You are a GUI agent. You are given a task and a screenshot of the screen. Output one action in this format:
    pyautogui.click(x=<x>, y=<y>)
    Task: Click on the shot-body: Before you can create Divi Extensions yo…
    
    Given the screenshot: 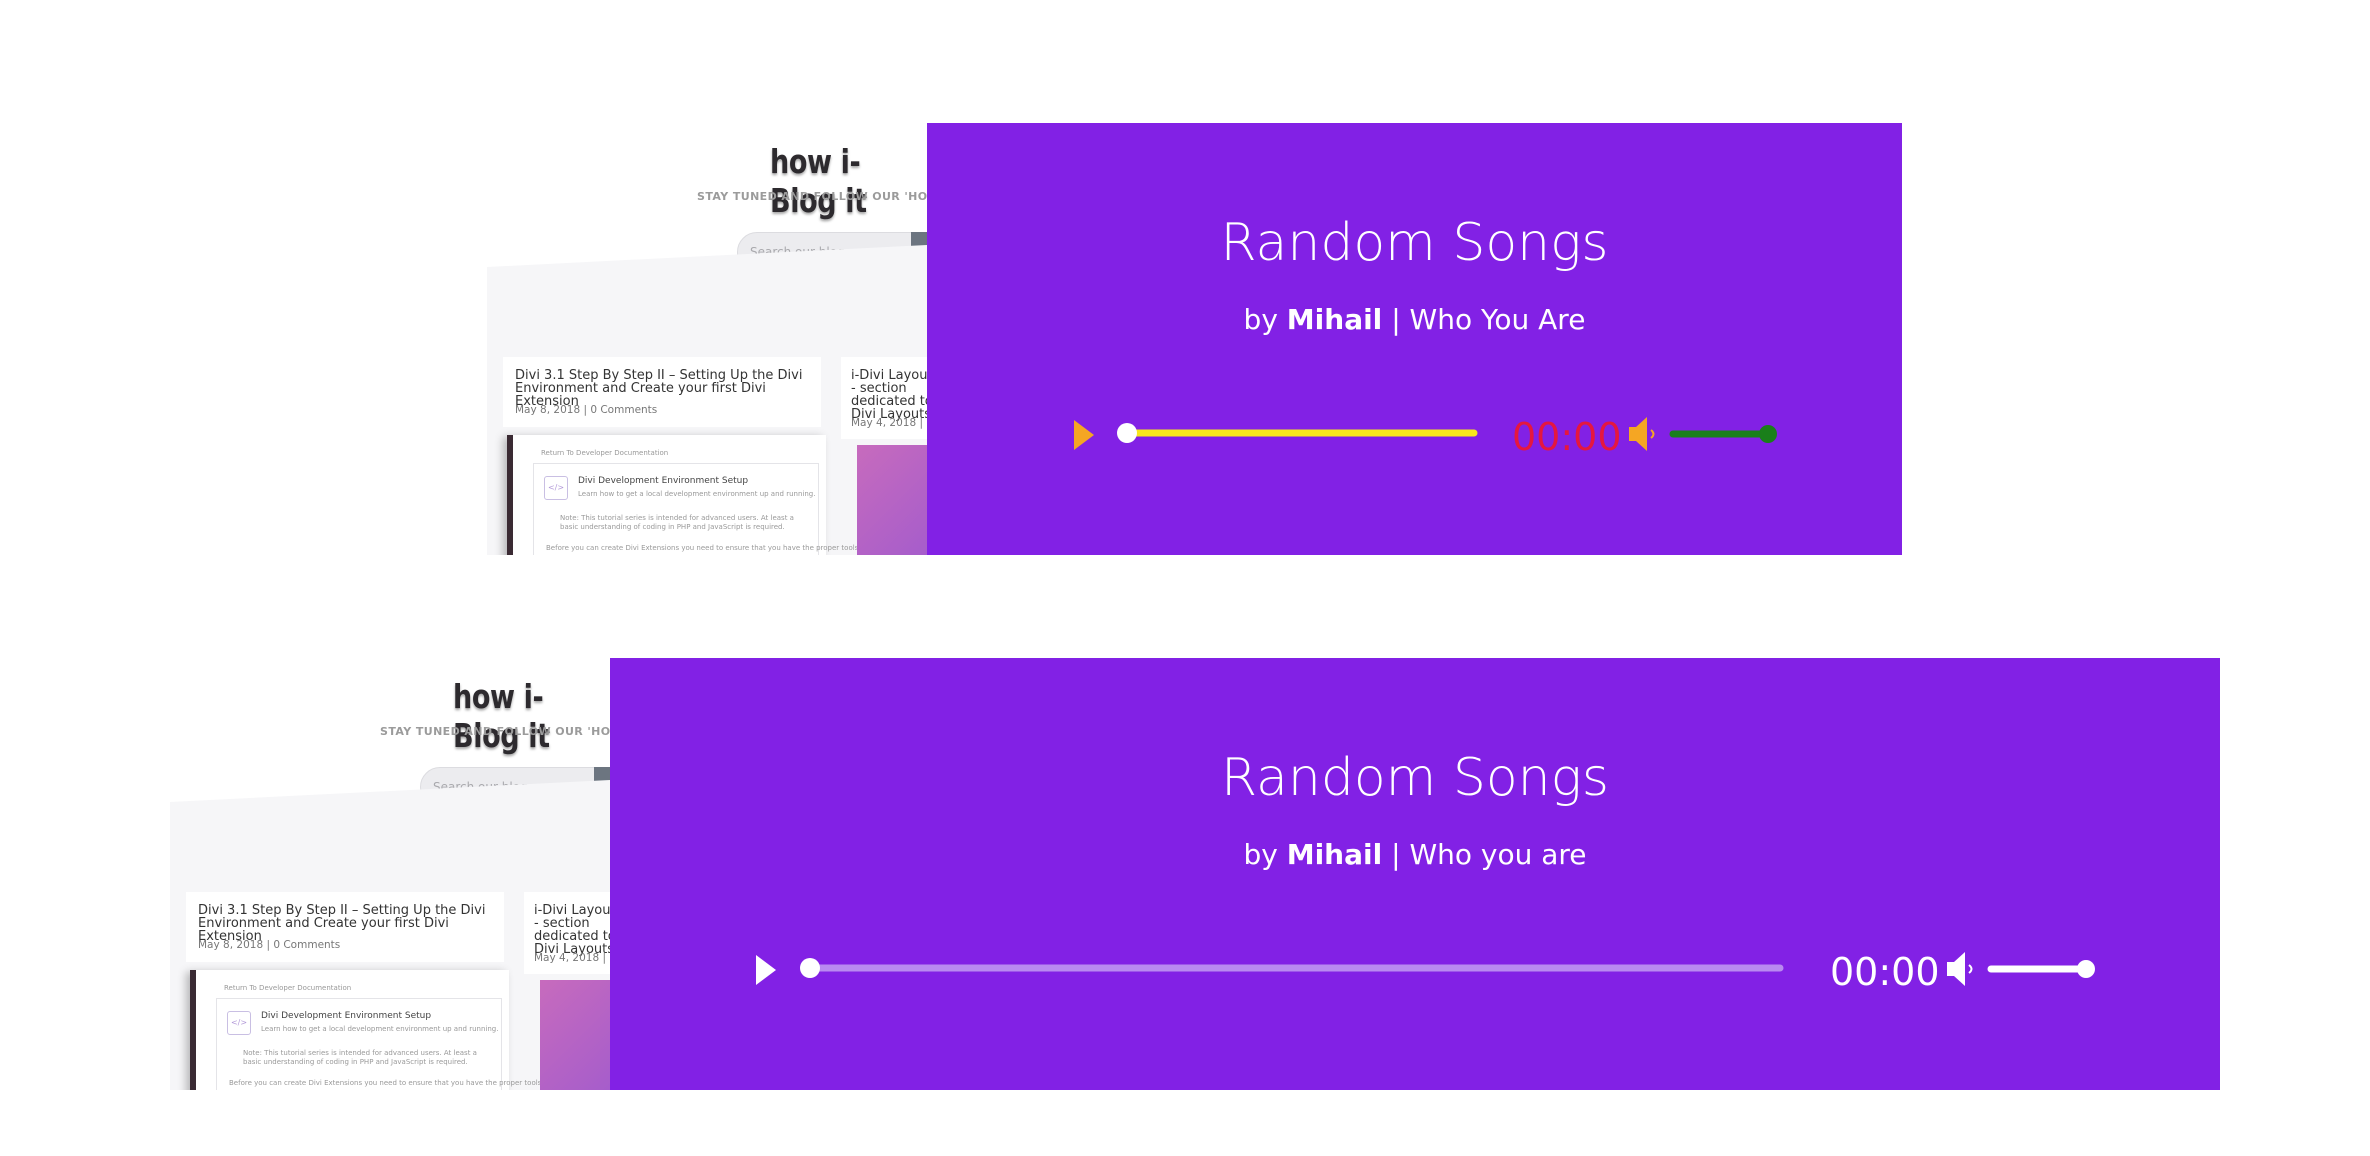 What is the action you would take?
    pyautogui.click(x=402, y=1083)
    